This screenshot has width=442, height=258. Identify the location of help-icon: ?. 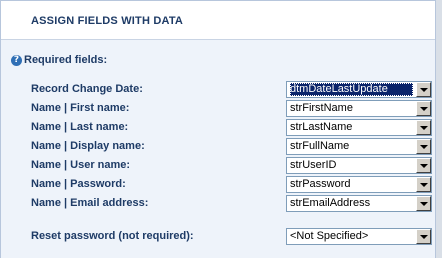
(16, 60).